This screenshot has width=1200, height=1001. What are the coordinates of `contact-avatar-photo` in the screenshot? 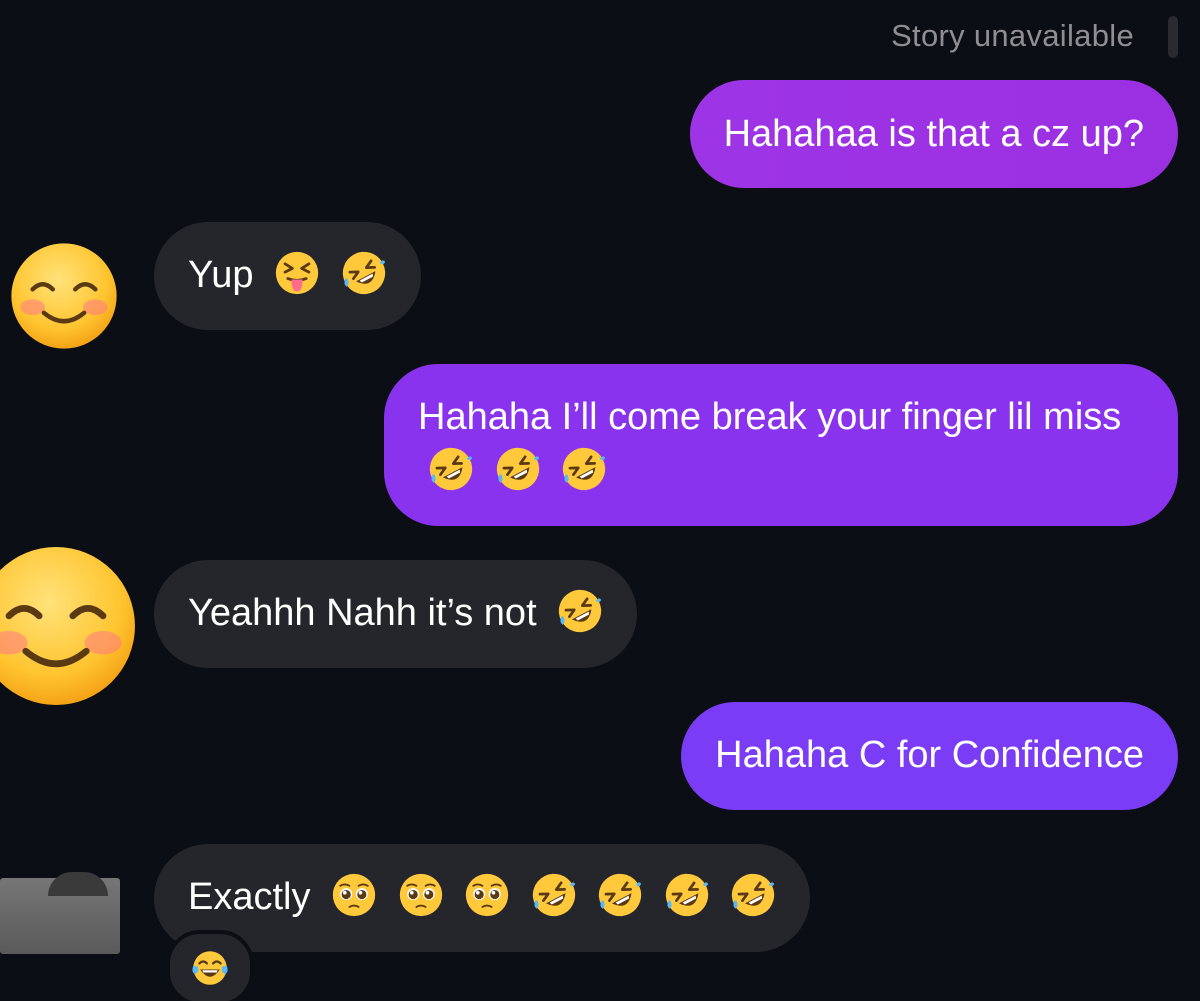 It's located at (60, 913).